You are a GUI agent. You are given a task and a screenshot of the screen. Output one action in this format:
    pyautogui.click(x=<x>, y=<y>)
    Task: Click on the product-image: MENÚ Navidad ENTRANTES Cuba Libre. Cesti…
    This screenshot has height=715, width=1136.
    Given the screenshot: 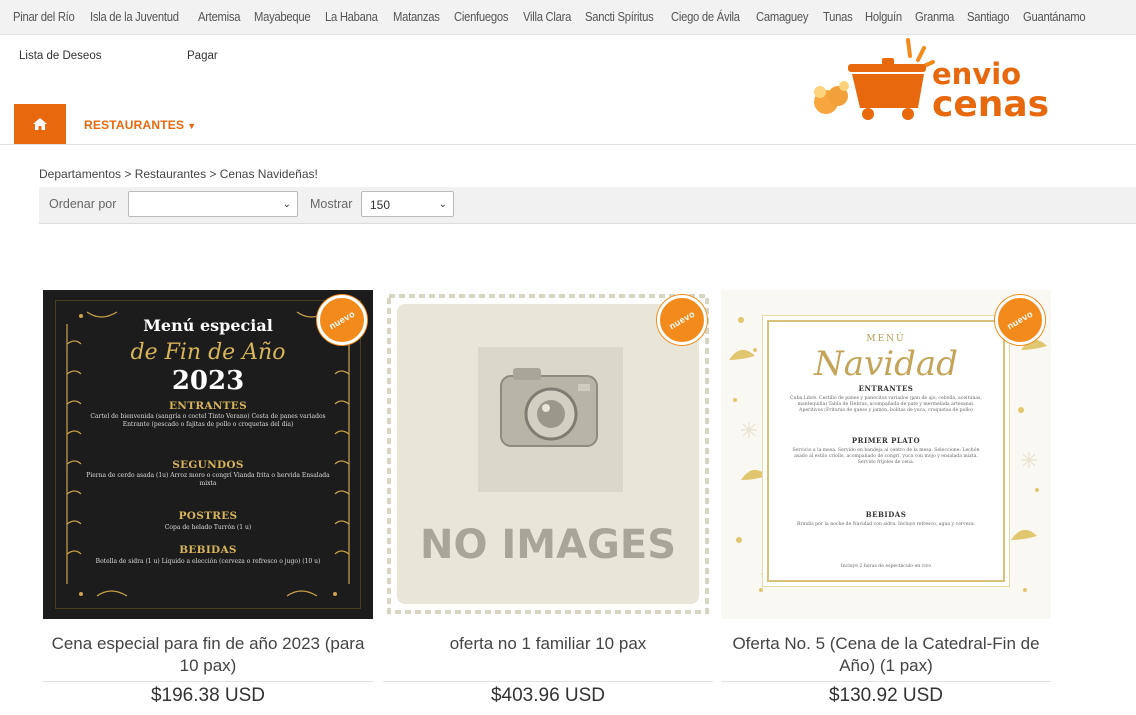 What is the action you would take?
    pyautogui.click(x=886, y=454)
    